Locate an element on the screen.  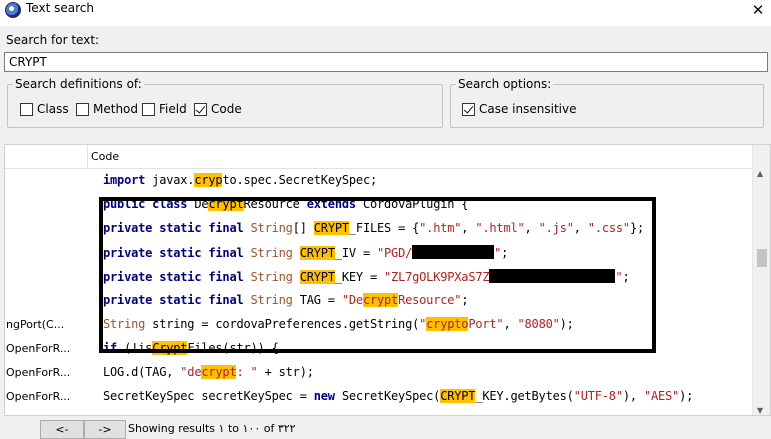
class-checkbox-box is located at coordinates (26, 109).